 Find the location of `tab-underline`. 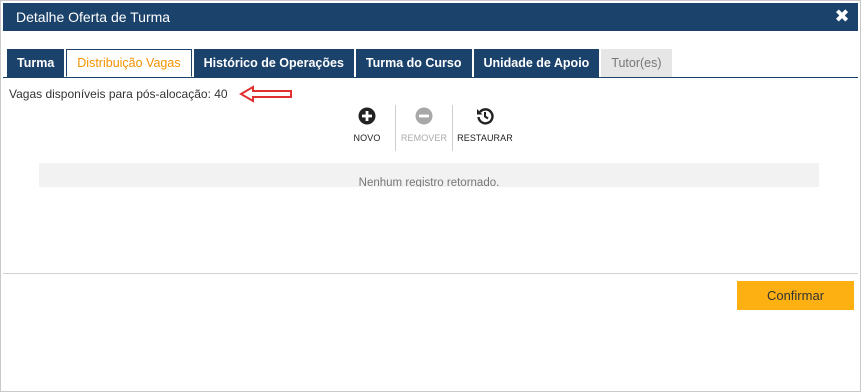

tab-underline is located at coordinates (430, 77).